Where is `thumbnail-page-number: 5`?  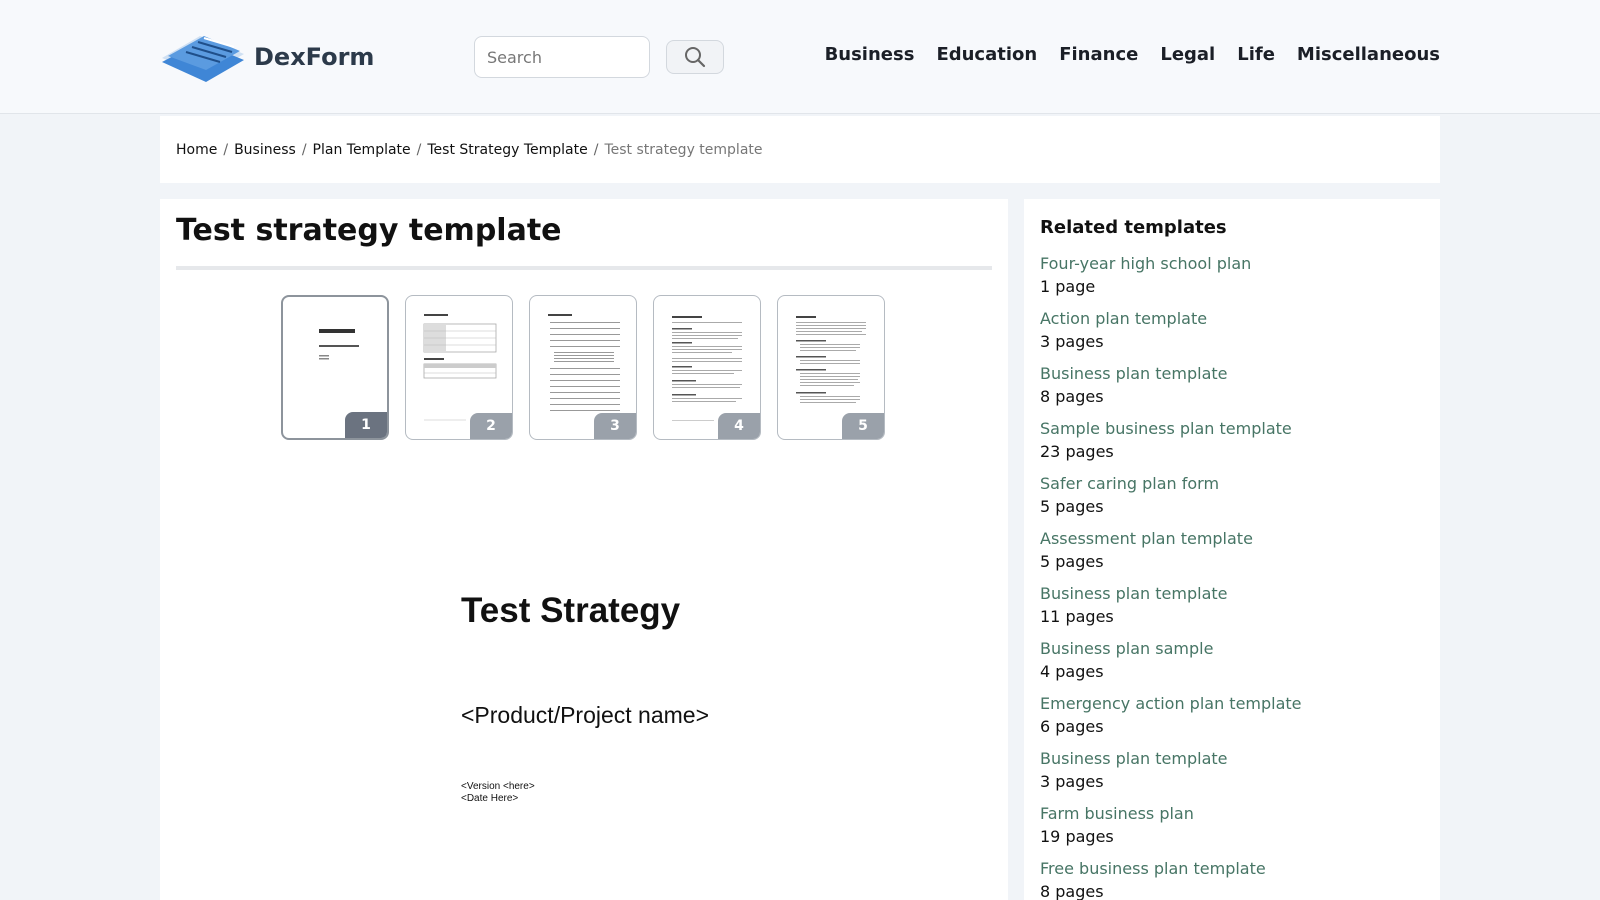
thumbnail-page-number: 5 is located at coordinates (863, 426).